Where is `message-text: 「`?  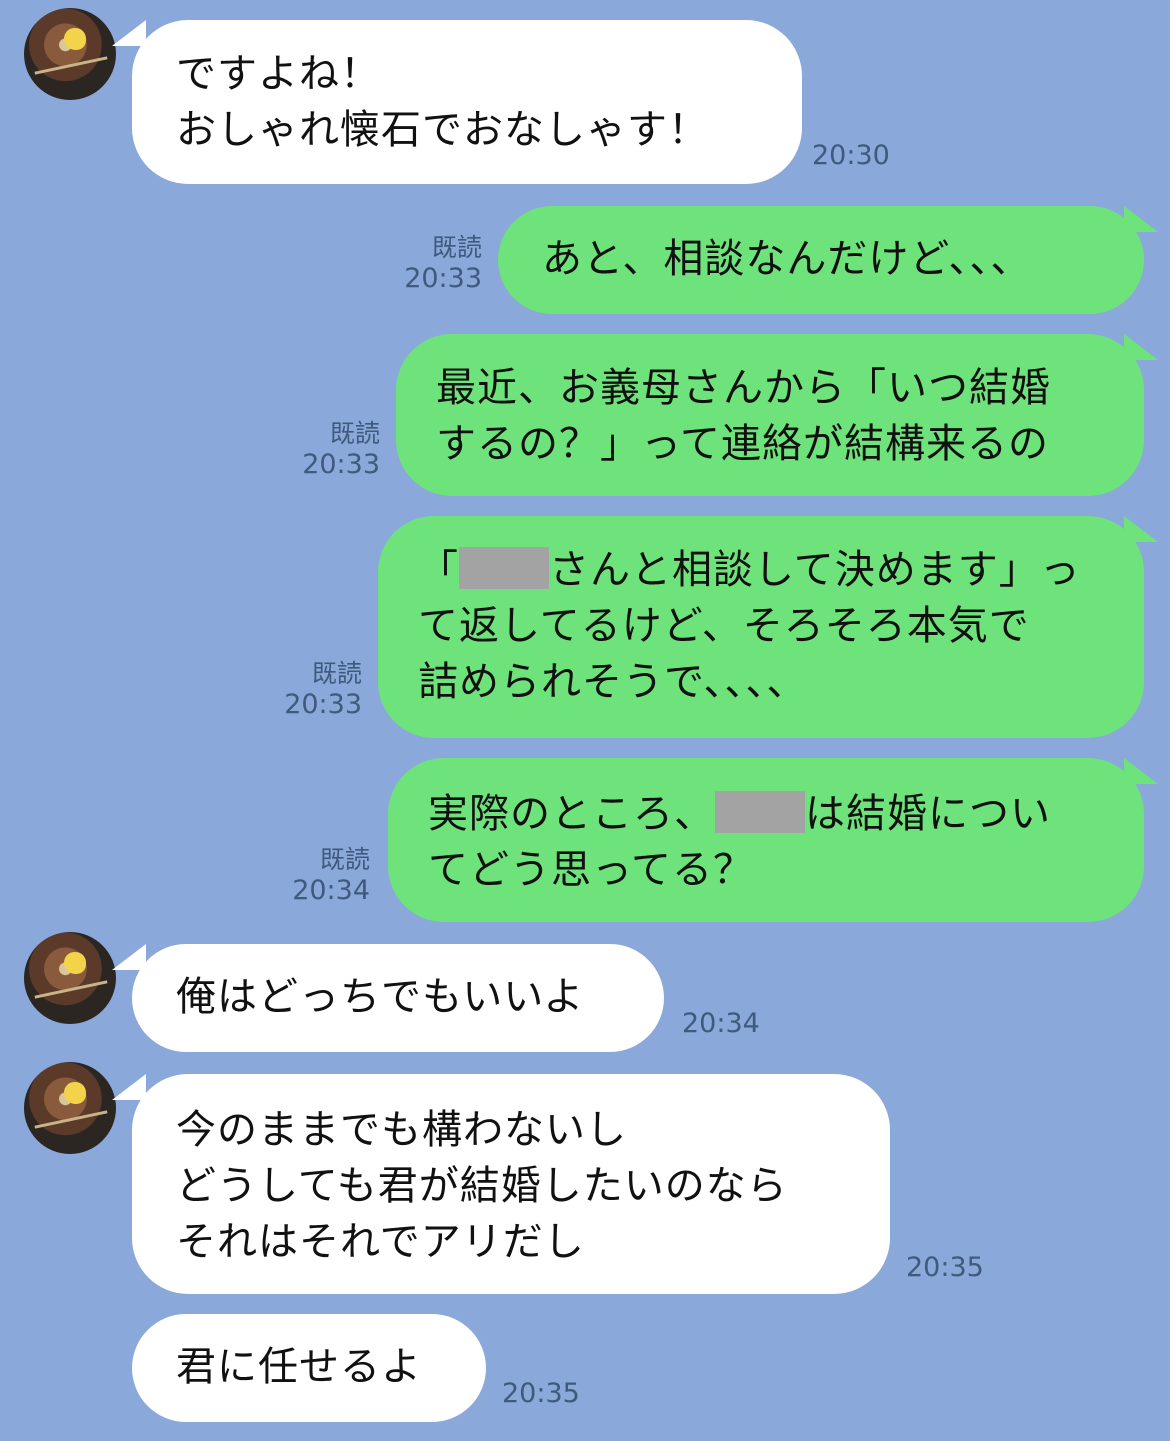 message-text: 「 is located at coordinates (438, 570).